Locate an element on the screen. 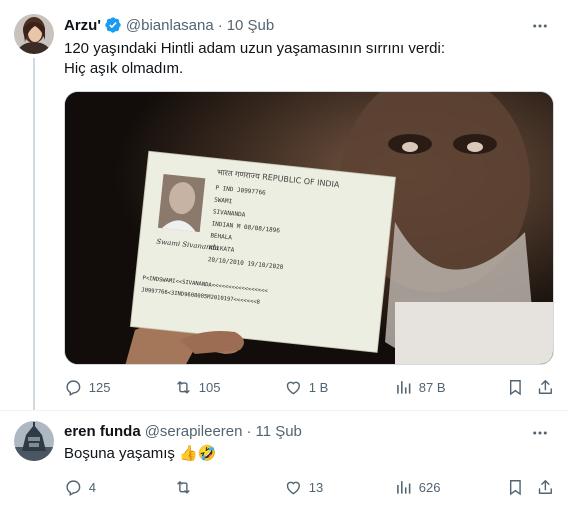 The height and width of the screenshot is (508, 568). reply-button: 125 is located at coordinates (87, 387).